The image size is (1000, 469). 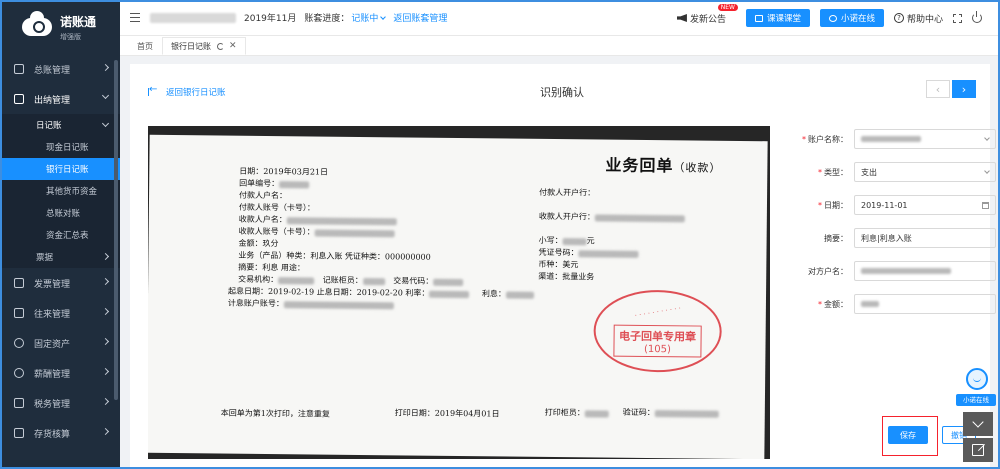 What do you see at coordinates (976, 400) in the screenshot?
I see `assistant-label: 小诺在线` at bounding box center [976, 400].